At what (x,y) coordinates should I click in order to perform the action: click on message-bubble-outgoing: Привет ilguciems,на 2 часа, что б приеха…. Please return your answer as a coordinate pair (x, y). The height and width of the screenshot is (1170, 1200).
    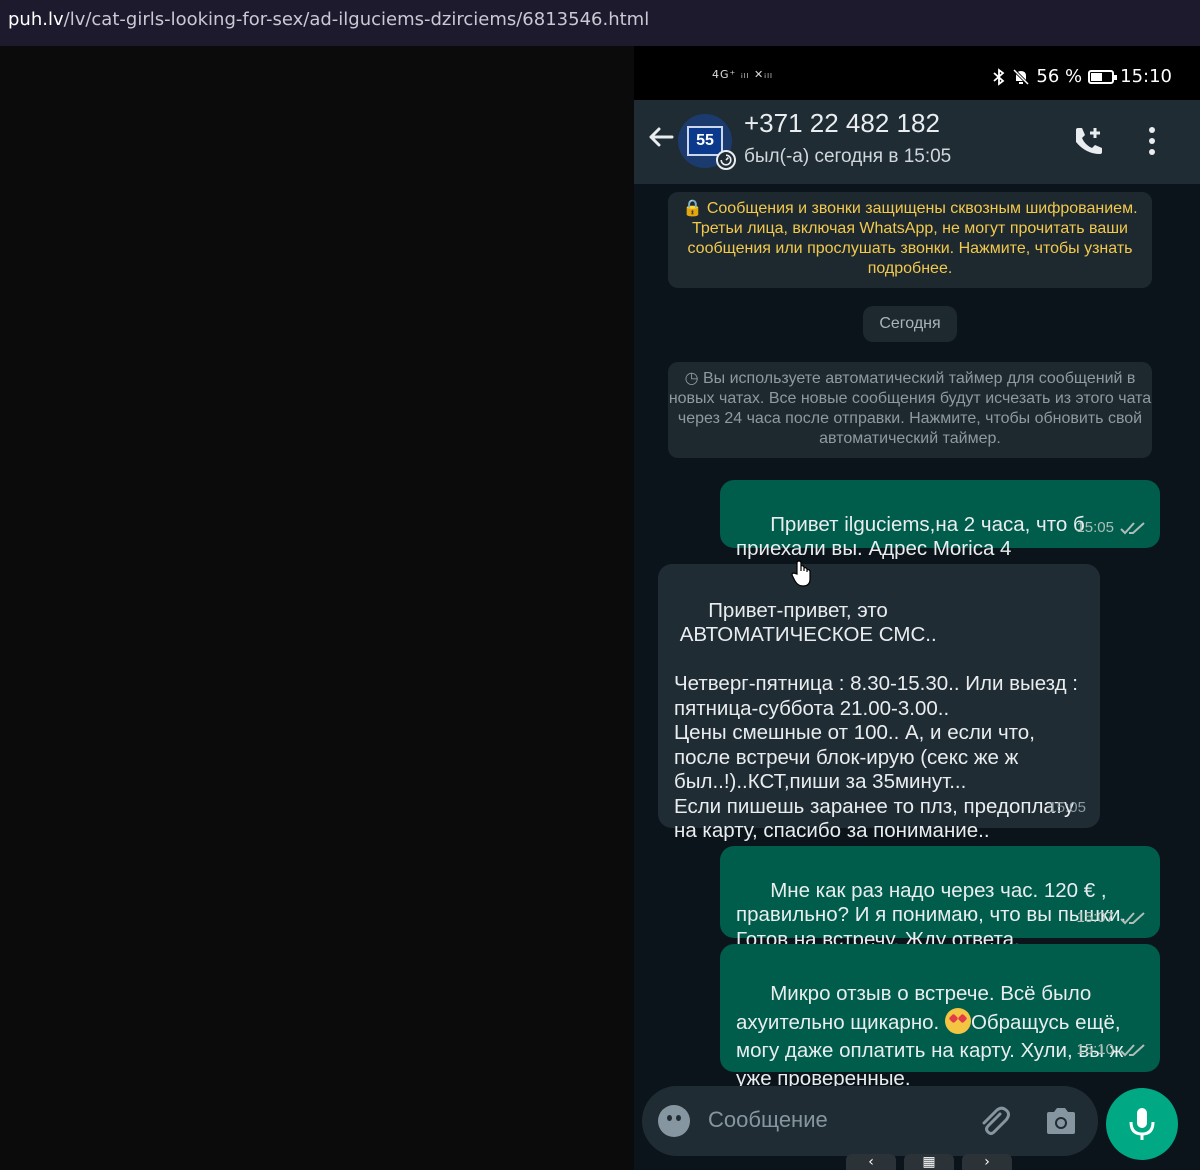
    Looking at the image, I should click on (940, 520).